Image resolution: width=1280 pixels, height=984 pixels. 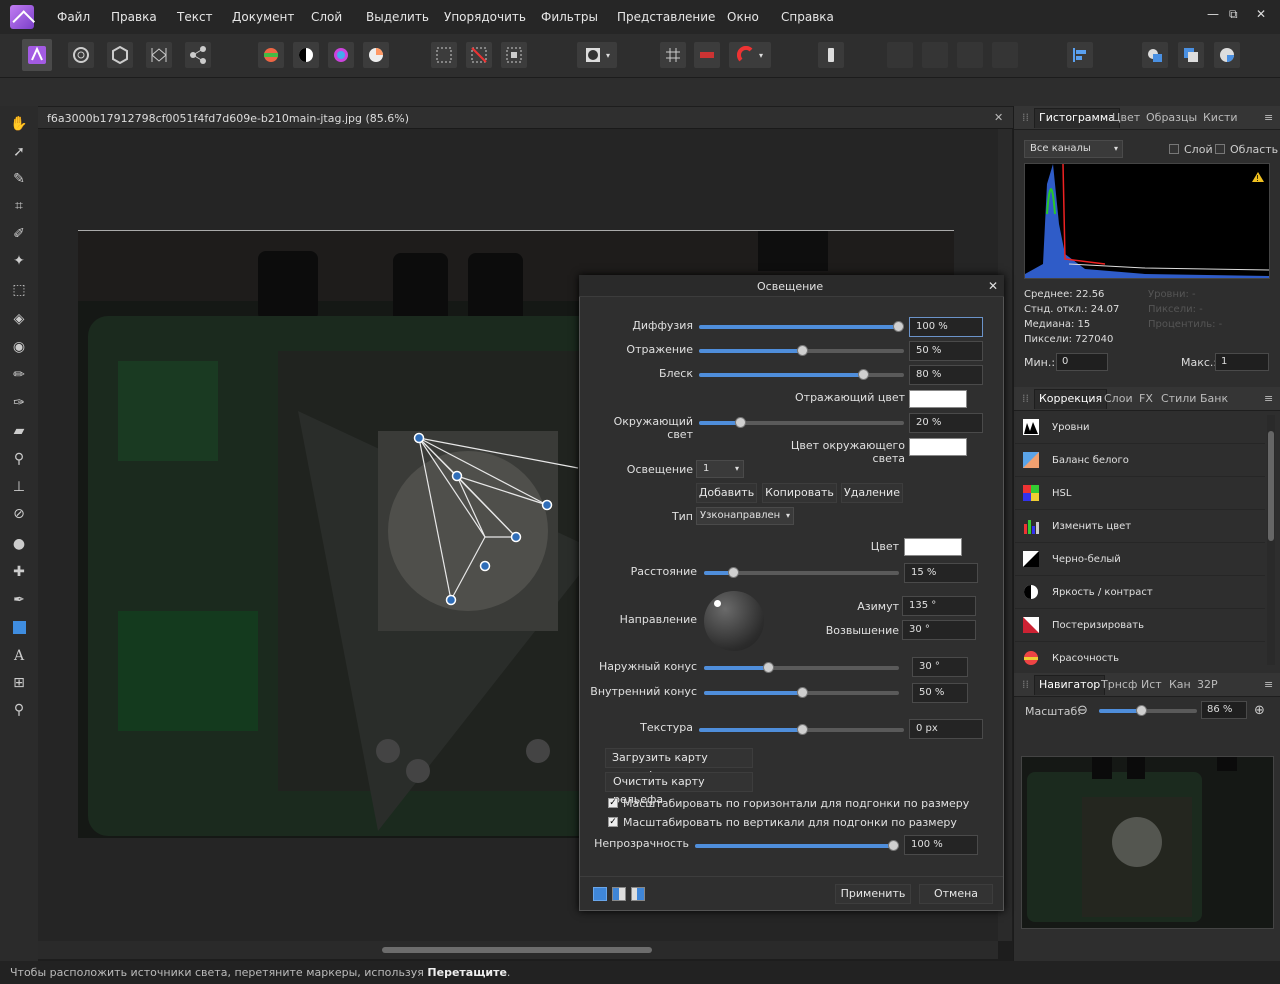 What do you see at coordinates (81, 55) in the screenshot?
I see `liquify-persona-icon` at bounding box center [81, 55].